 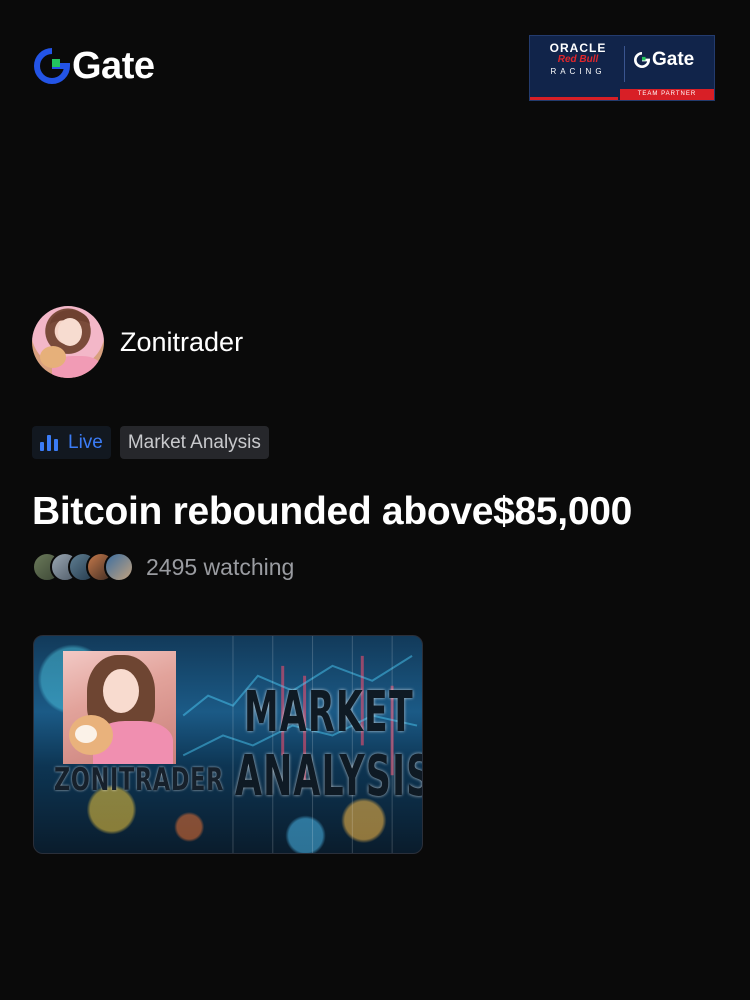 I want to click on stream-tags: Live Market Analysis, so click(x=150, y=442).